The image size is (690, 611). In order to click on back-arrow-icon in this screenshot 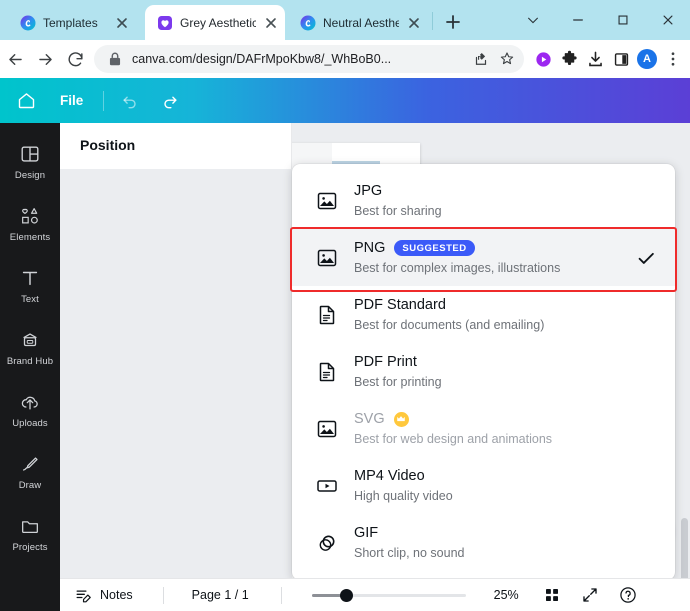, I will do `click(15, 59)`.